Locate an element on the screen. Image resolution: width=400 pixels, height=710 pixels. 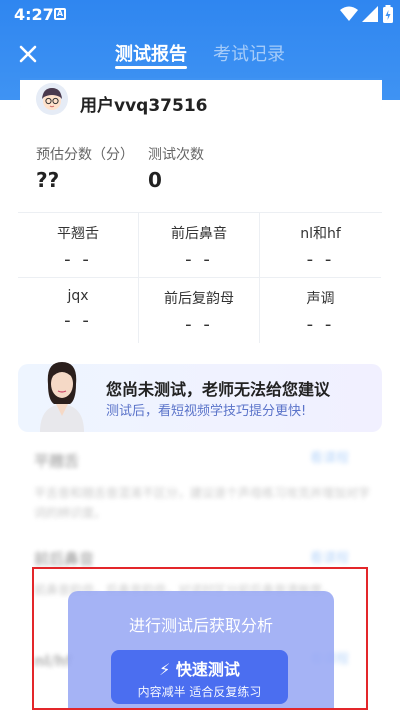
category-cell: jqx - - is located at coordinates (78, 310).